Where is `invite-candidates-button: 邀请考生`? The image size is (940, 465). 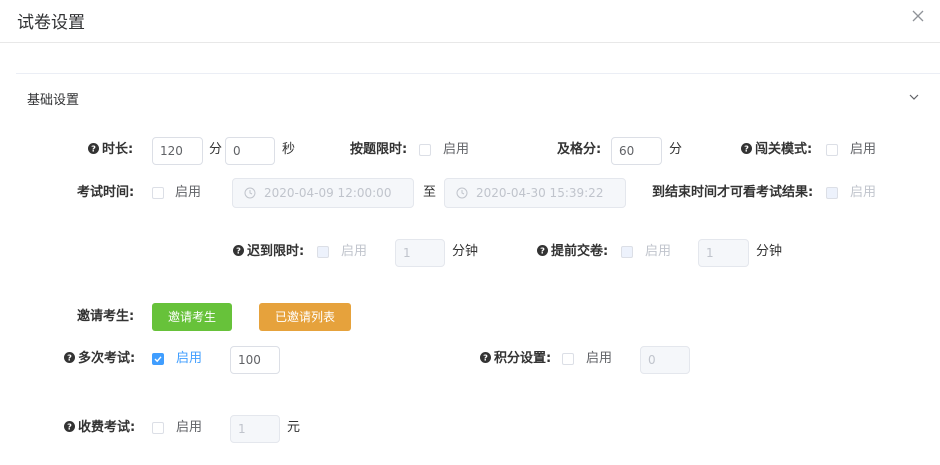
invite-candidates-button: 邀请考生 is located at coordinates (192, 317).